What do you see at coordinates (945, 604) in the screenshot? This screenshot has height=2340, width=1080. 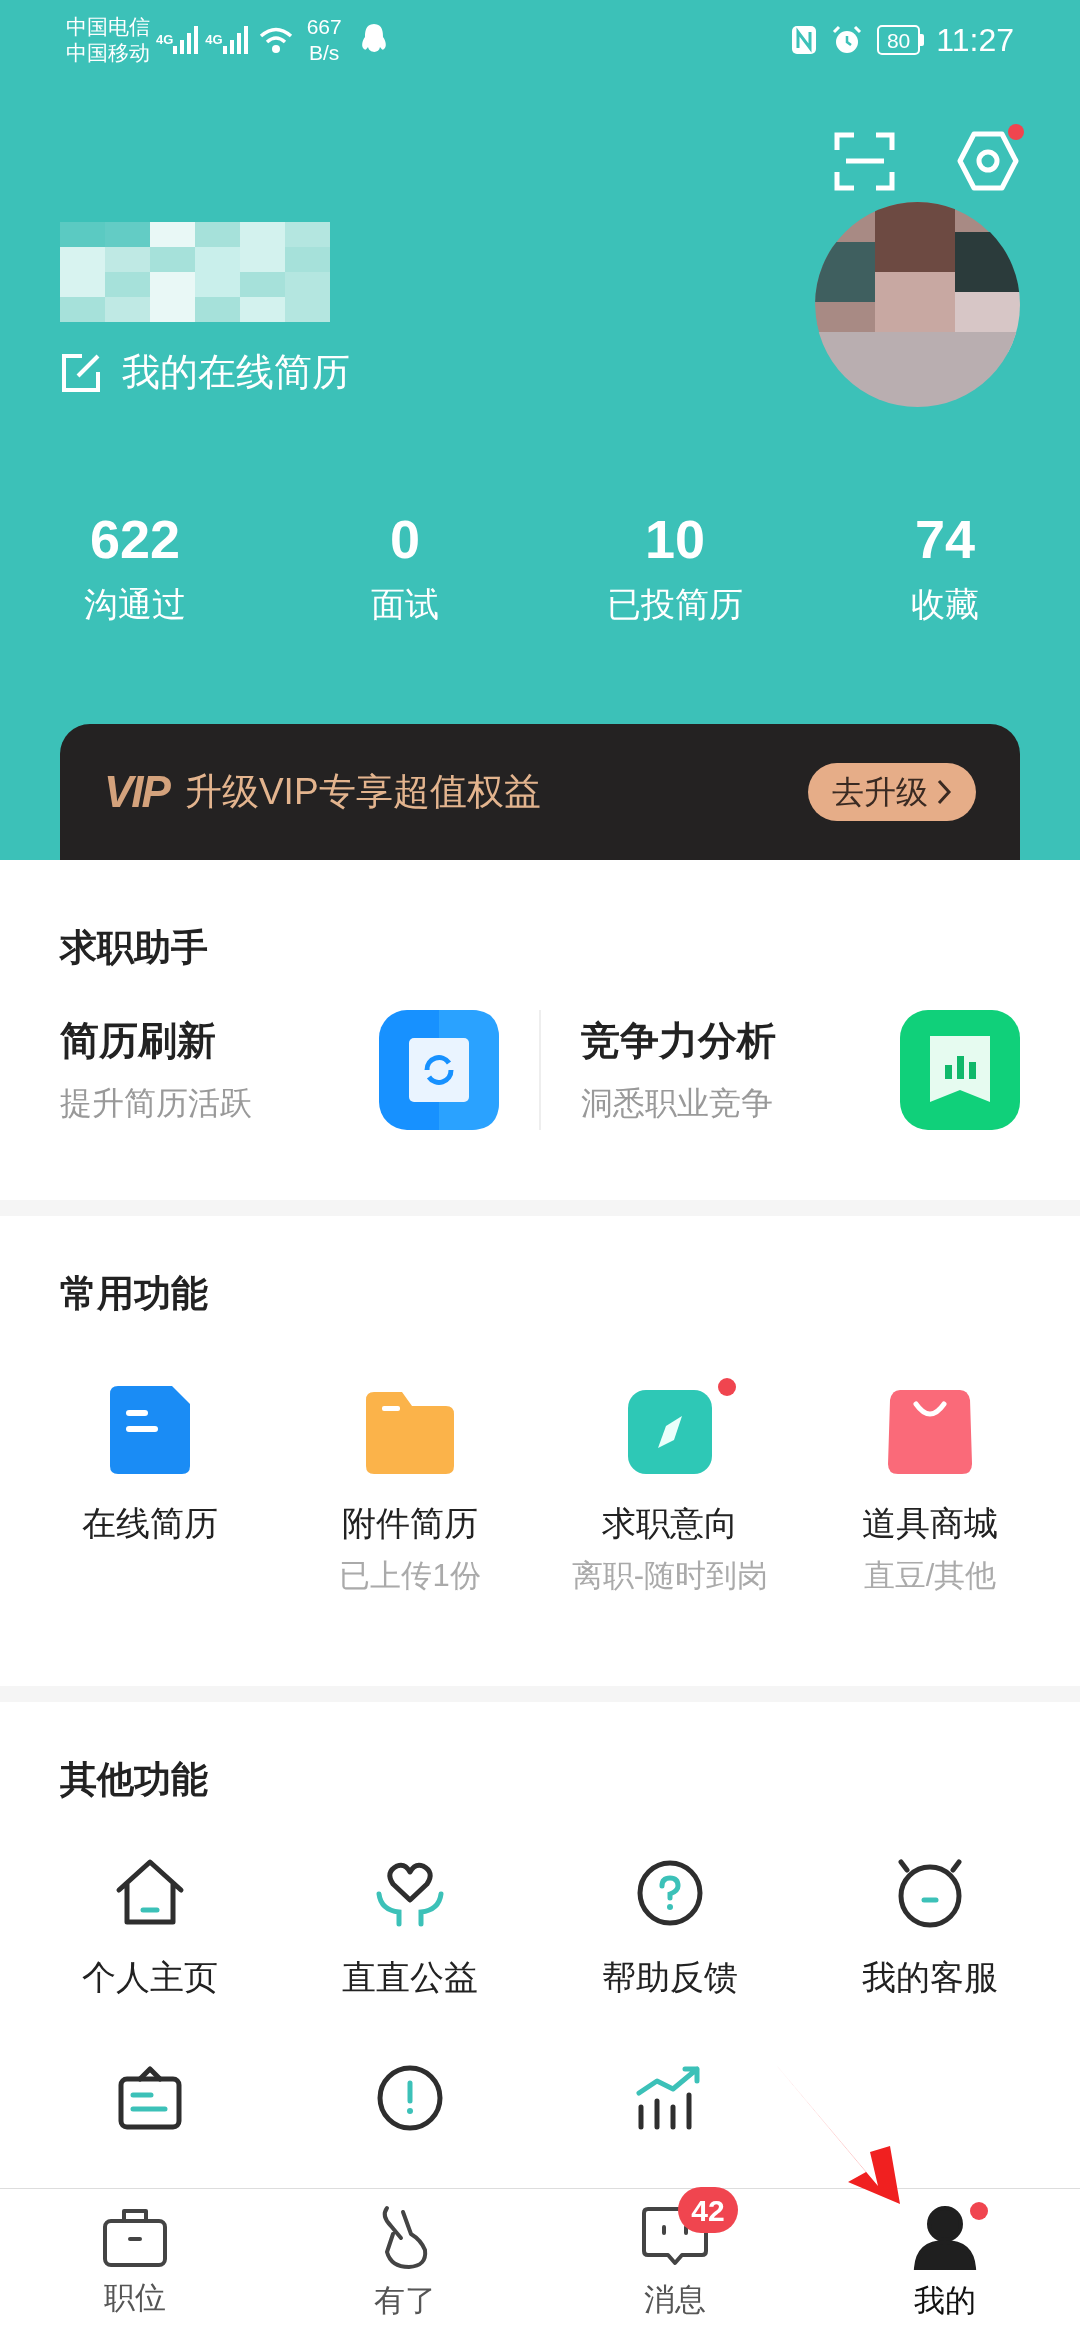 I see `stat-label: 收藏` at bounding box center [945, 604].